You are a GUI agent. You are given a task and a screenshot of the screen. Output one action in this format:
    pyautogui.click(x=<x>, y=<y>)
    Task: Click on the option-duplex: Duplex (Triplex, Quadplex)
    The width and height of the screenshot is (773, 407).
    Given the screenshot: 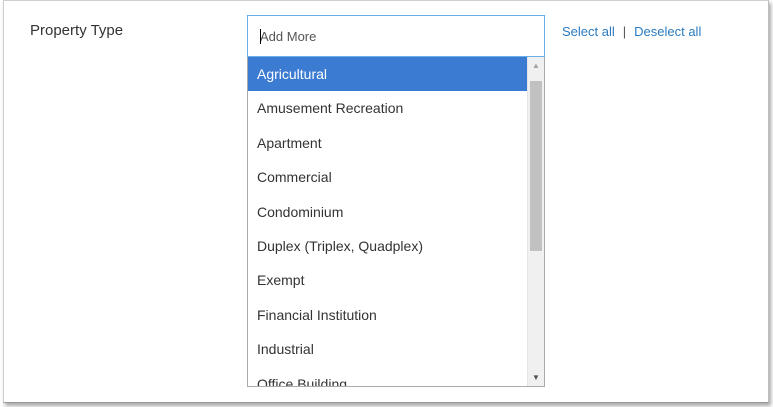 What is the action you would take?
    pyautogui.click(x=387, y=246)
    